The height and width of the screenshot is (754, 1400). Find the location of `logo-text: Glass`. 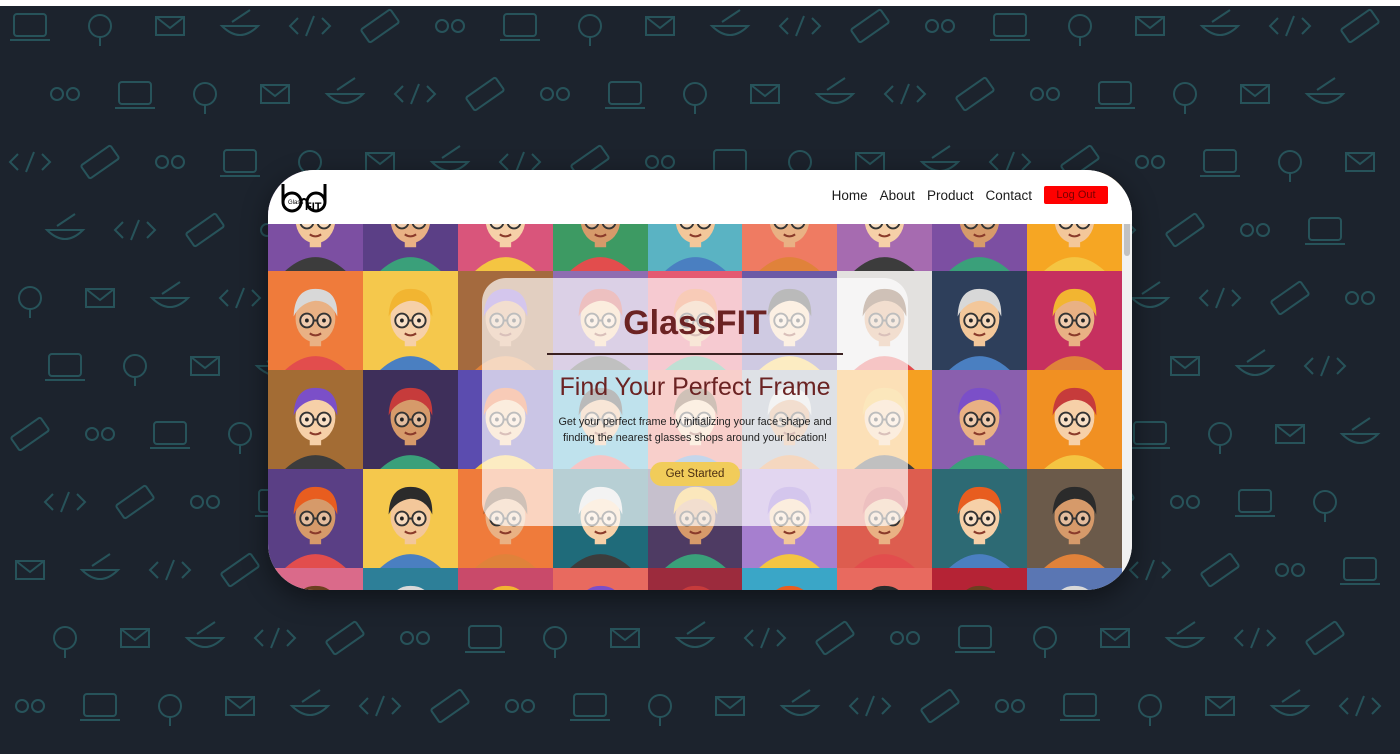

logo-text: Glass is located at coordinates (295, 203).